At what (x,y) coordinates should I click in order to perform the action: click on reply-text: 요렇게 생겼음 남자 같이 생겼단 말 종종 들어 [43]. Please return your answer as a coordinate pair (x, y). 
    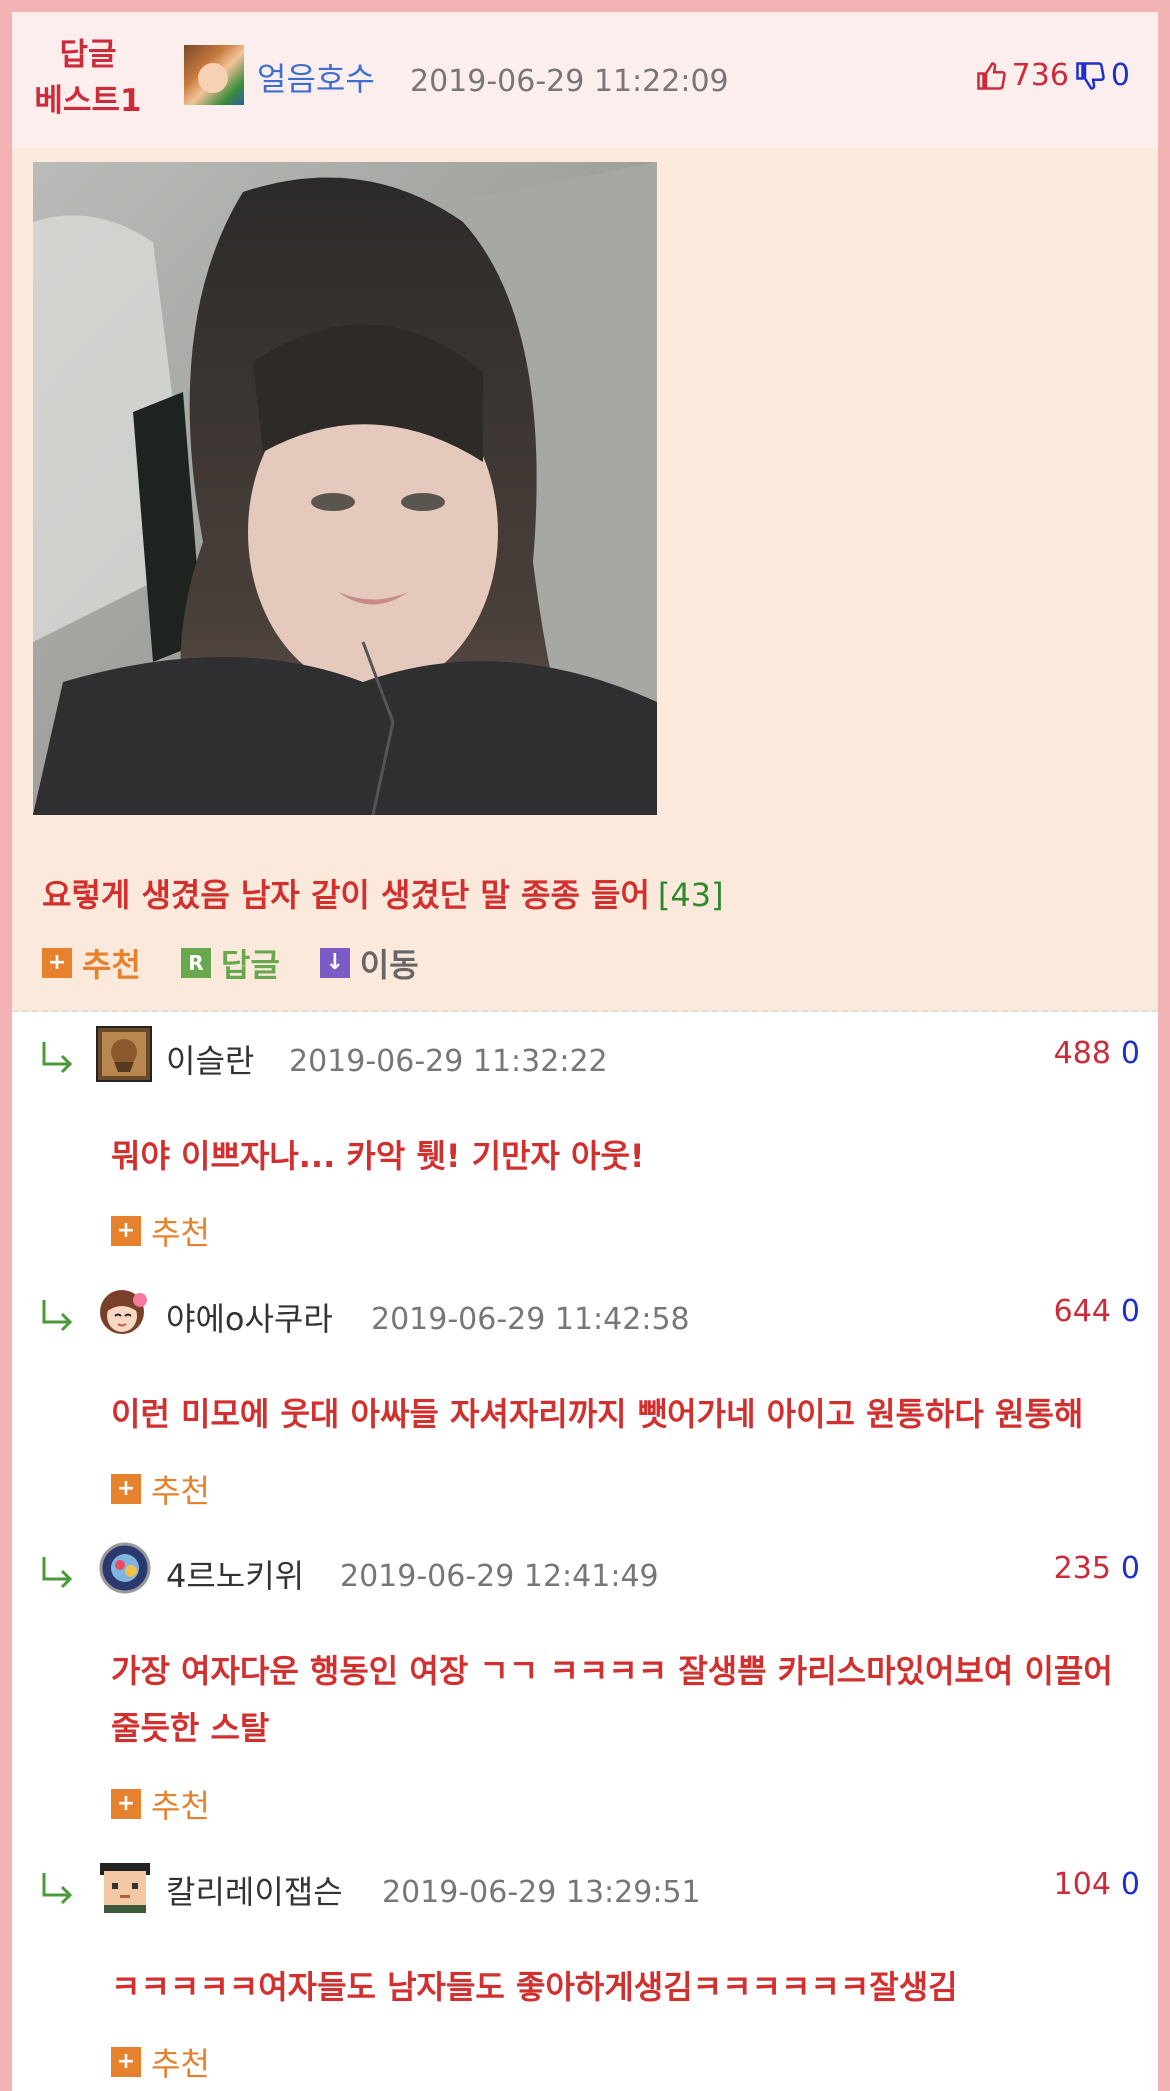
    Looking at the image, I should click on (383, 893).